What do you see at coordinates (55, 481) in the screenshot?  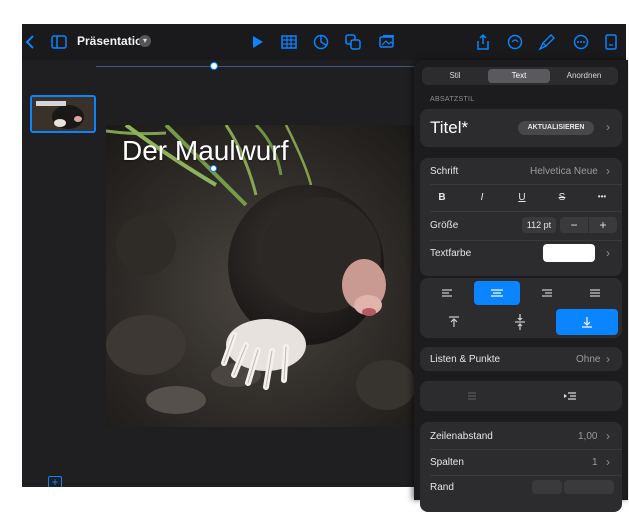 I see `add-slide-button: +` at bounding box center [55, 481].